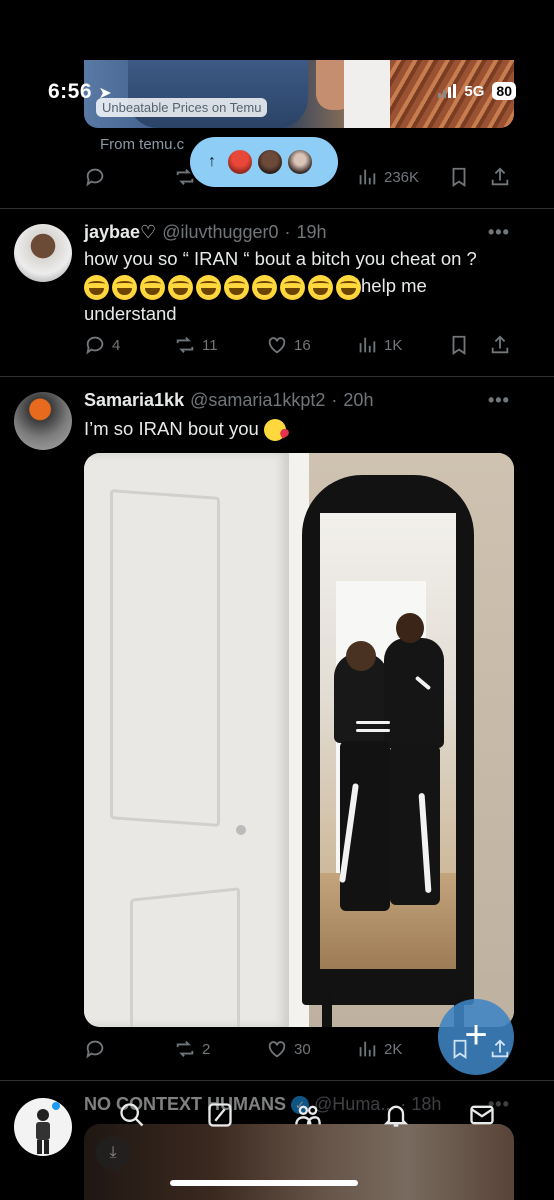 This screenshot has height=1200, width=554. What do you see at coordinates (220, 232) in the screenshot?
I see `author-handle: @iluvthugger0` at bounding box center [220, 232].